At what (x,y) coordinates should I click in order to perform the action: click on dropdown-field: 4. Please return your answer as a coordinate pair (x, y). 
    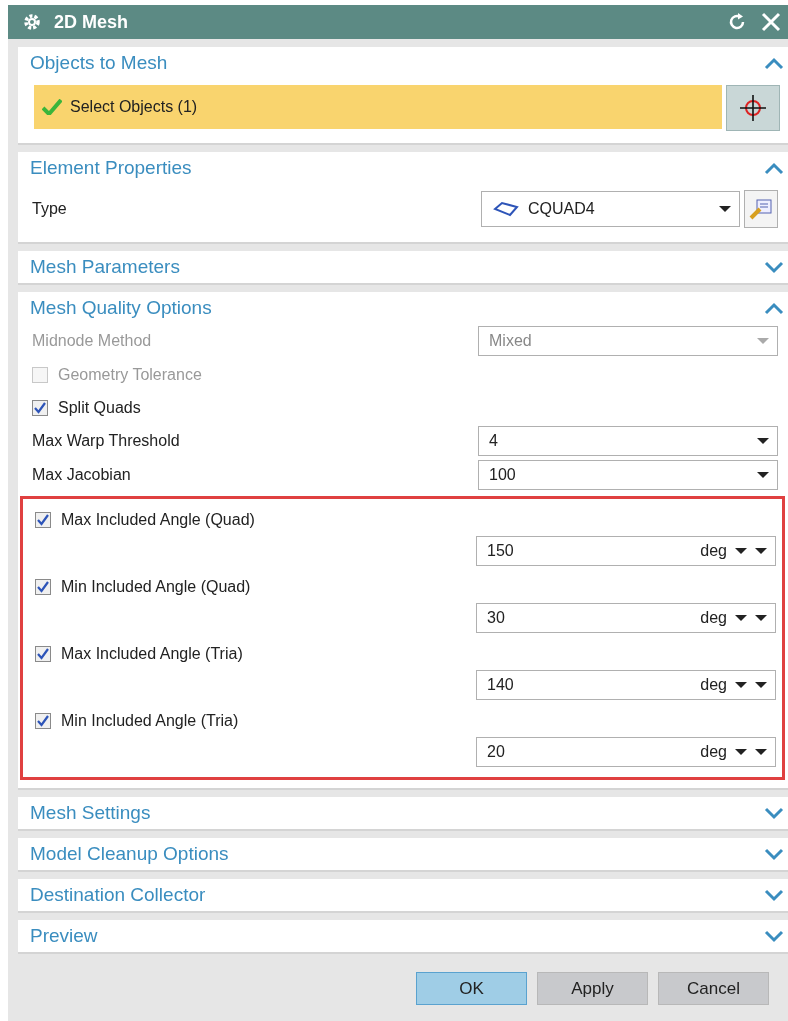
    Looking at the image, I should click on (628, 441).